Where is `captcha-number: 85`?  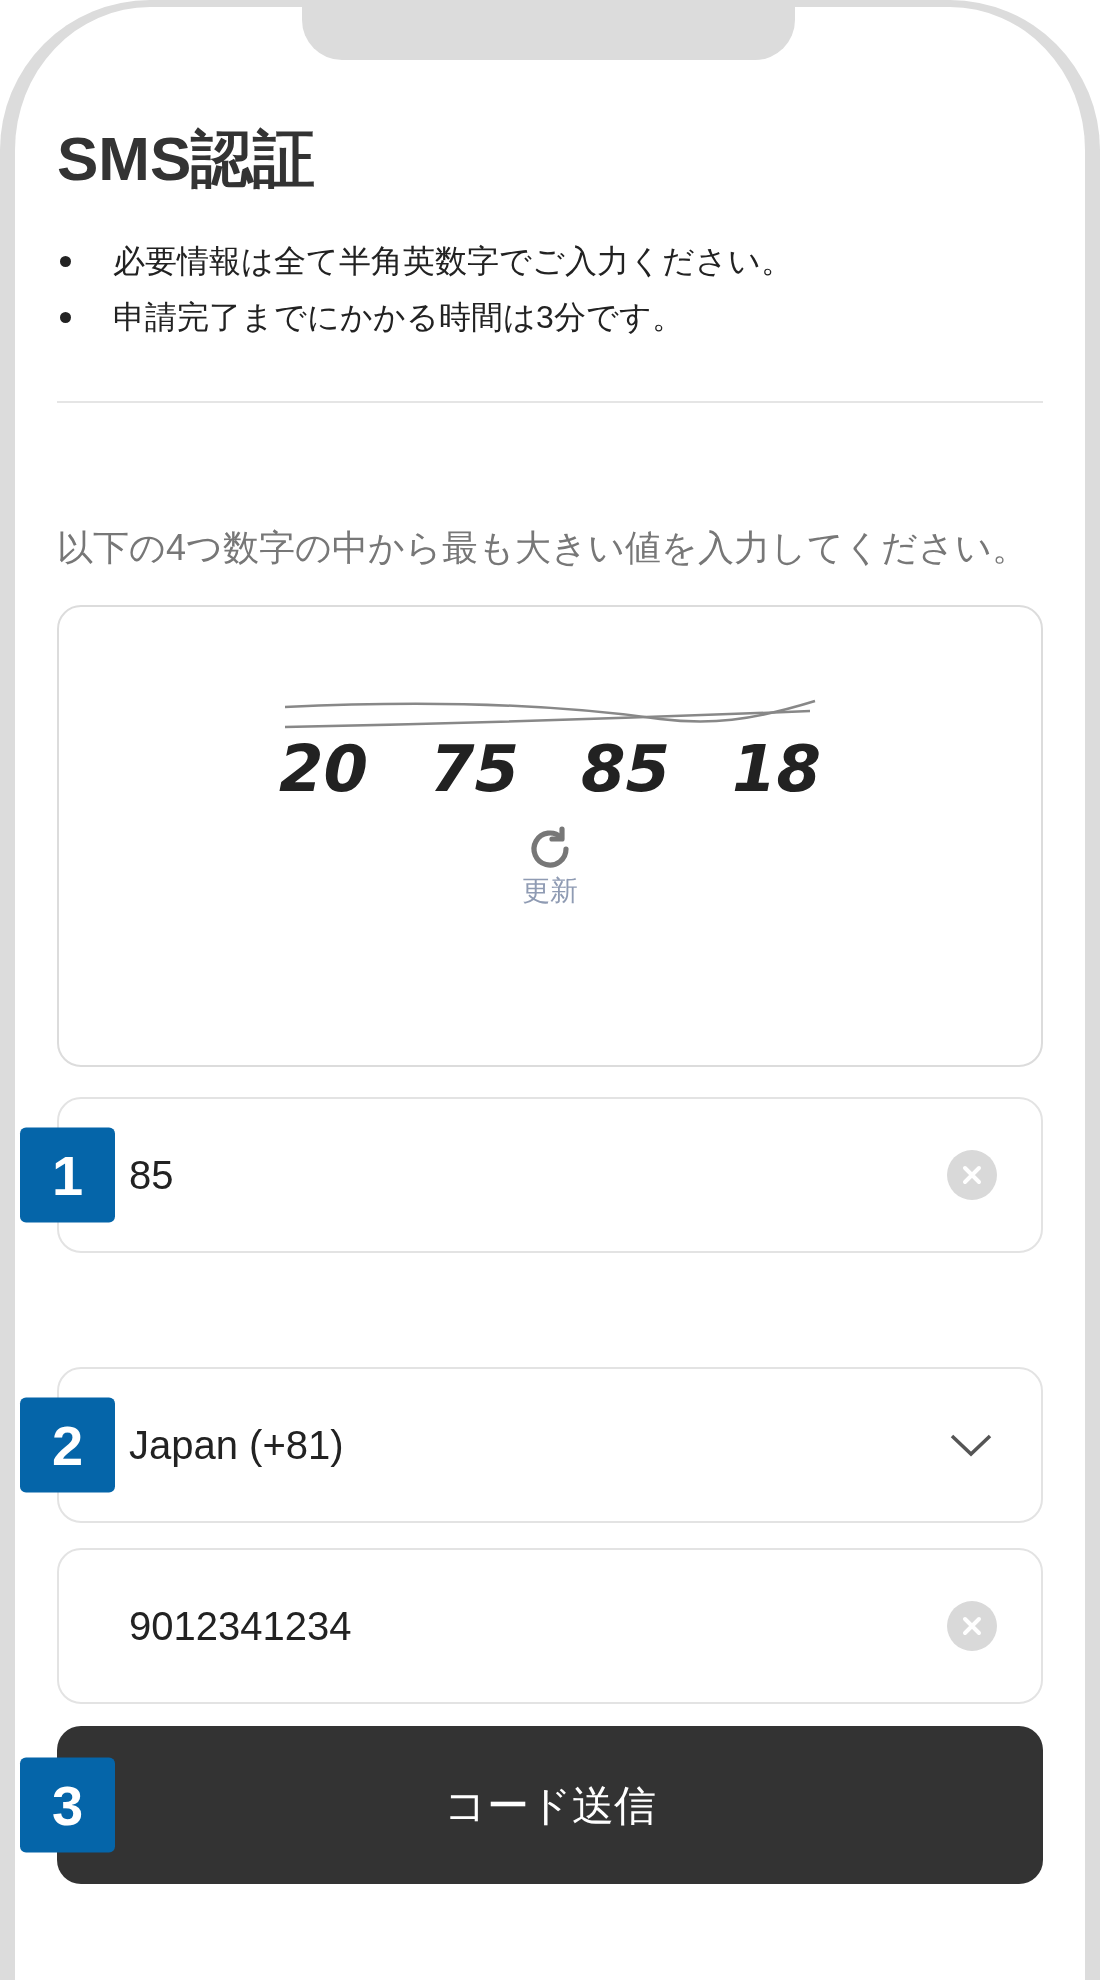 captcha-number: 85 is located at coordinates (626, 769).